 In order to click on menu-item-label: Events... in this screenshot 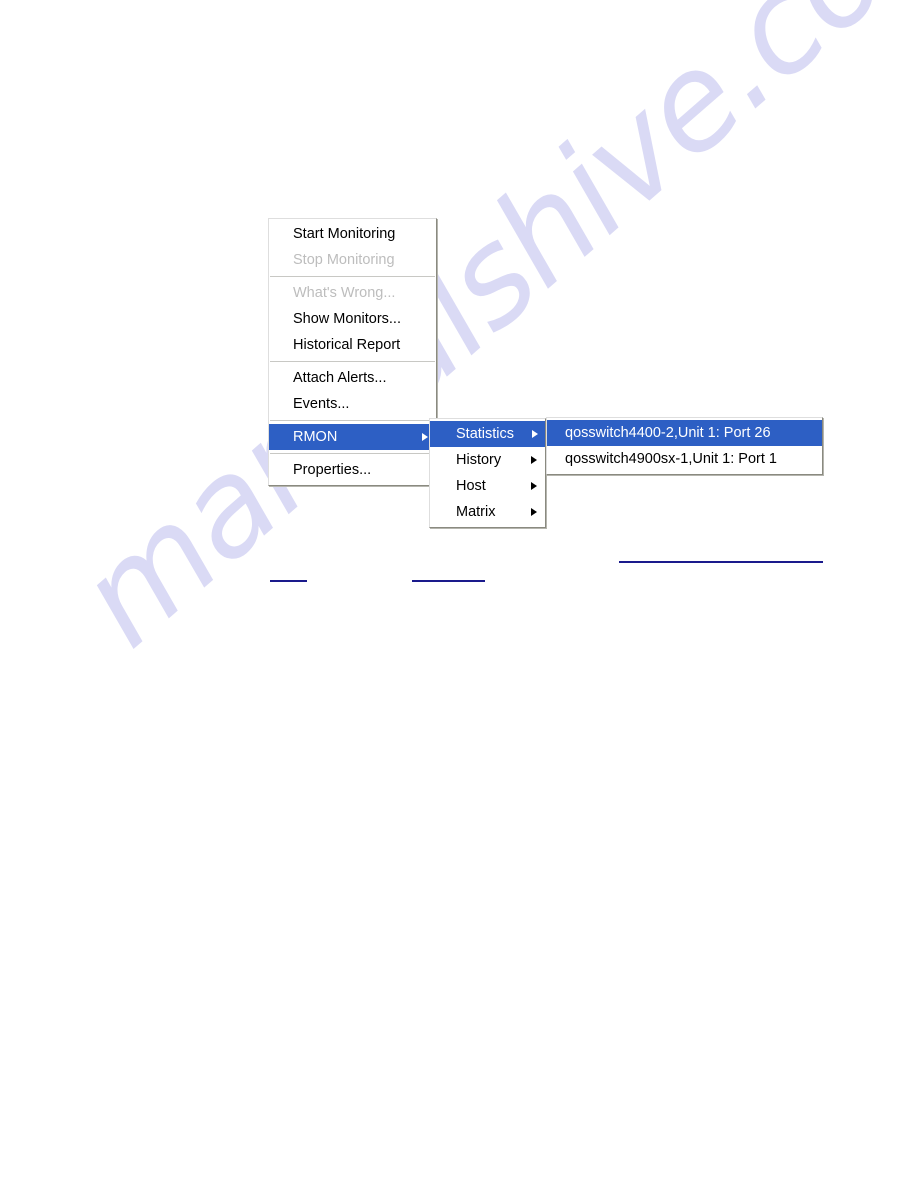, I will do `click(321, 404)`.